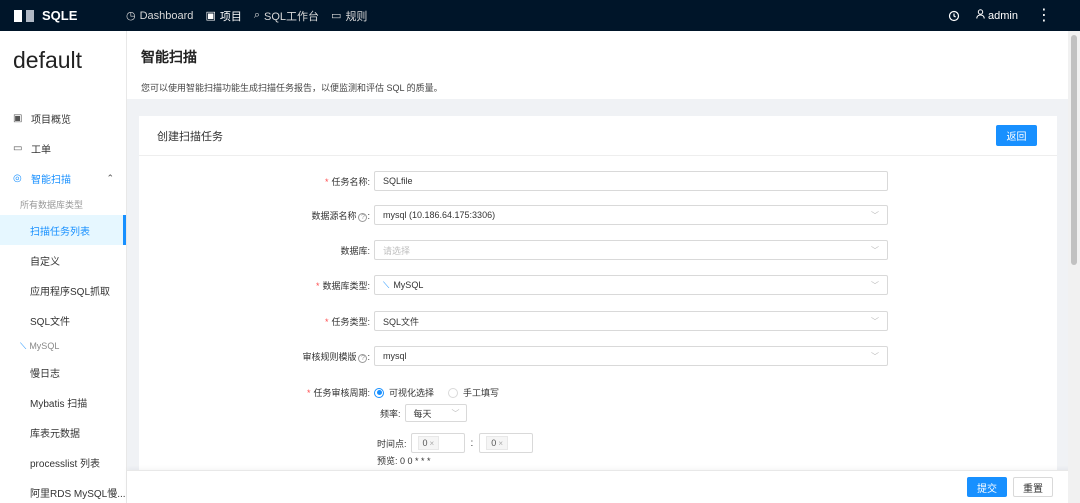  Describe the element at coordinates (60, 15) in the screenshot. I see `brand-name: SQLE` at that location.